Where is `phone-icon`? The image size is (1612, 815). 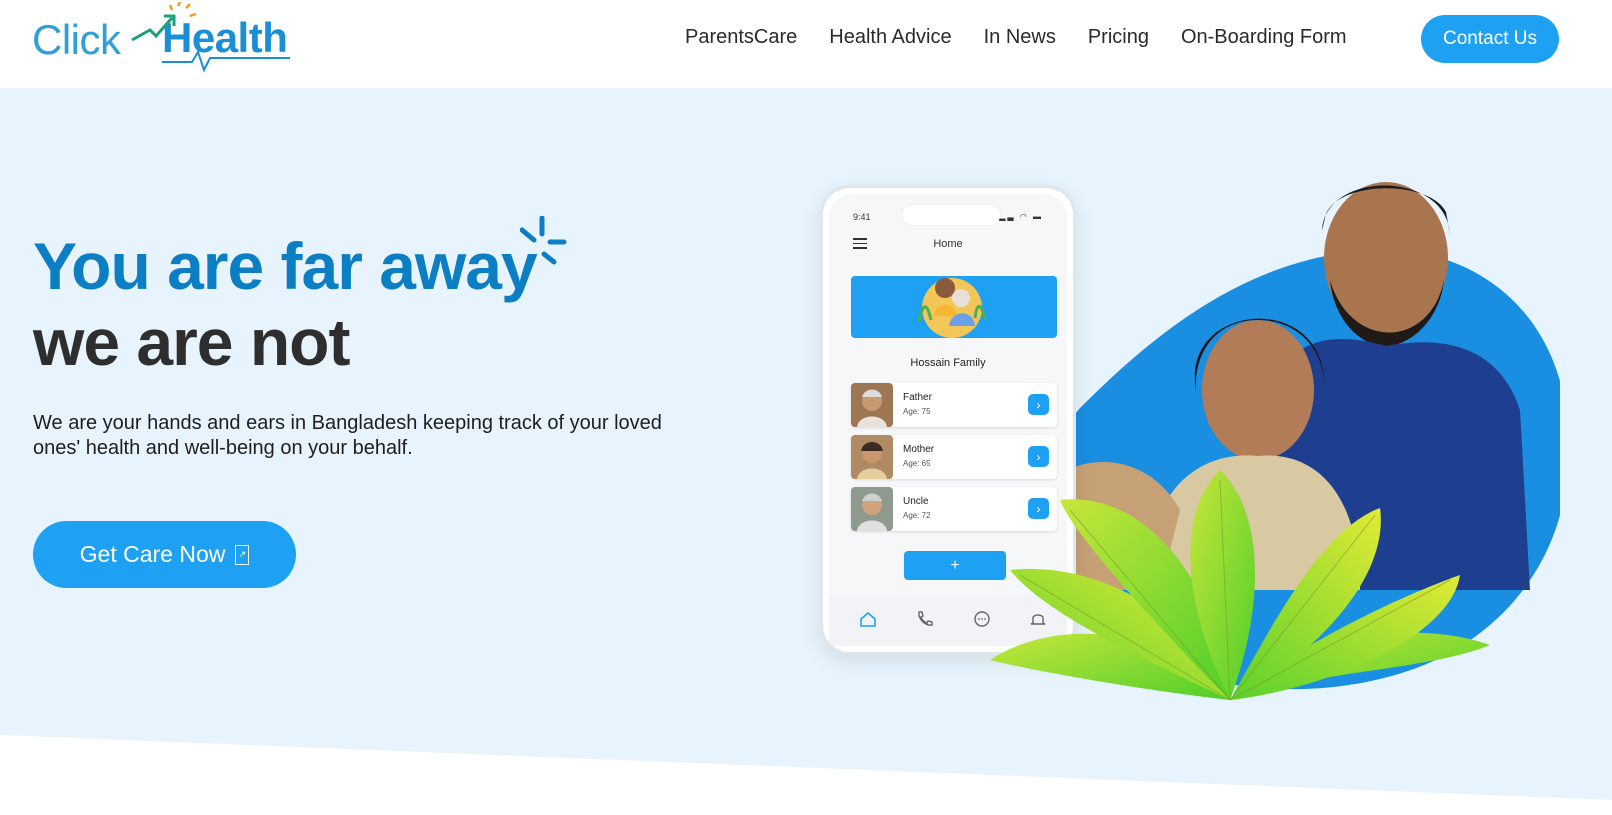 phone-icon is located at coordinates (924, 619).